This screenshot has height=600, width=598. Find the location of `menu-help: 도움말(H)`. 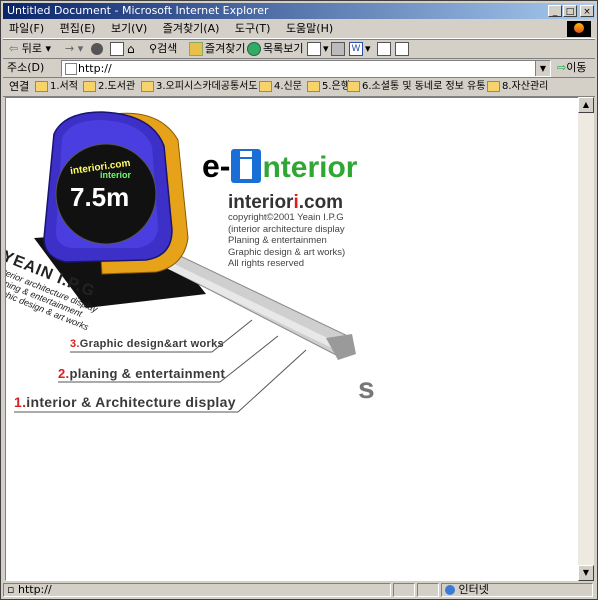

menu-help: 도움말(H) is located at coordinates (309, 29).